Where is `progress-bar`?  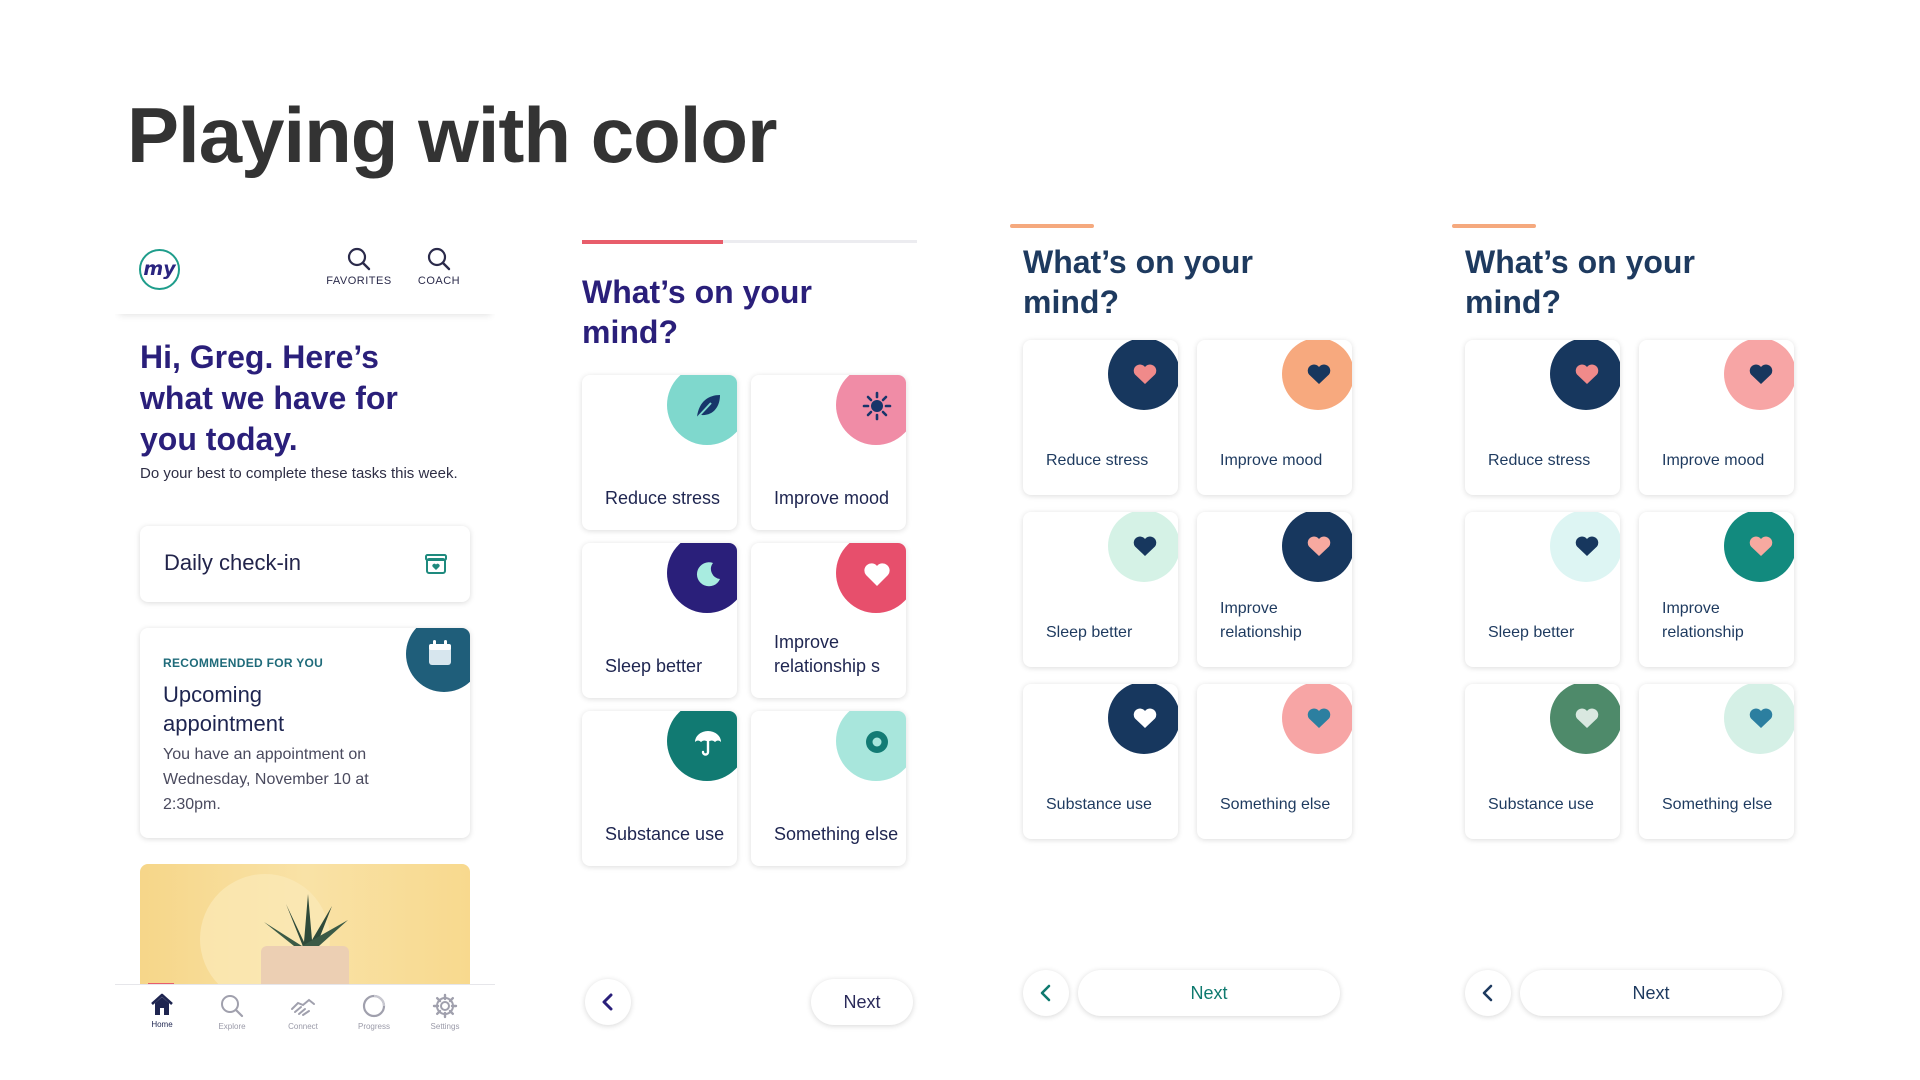
progress-bar is located at coordinates (1494, 226).